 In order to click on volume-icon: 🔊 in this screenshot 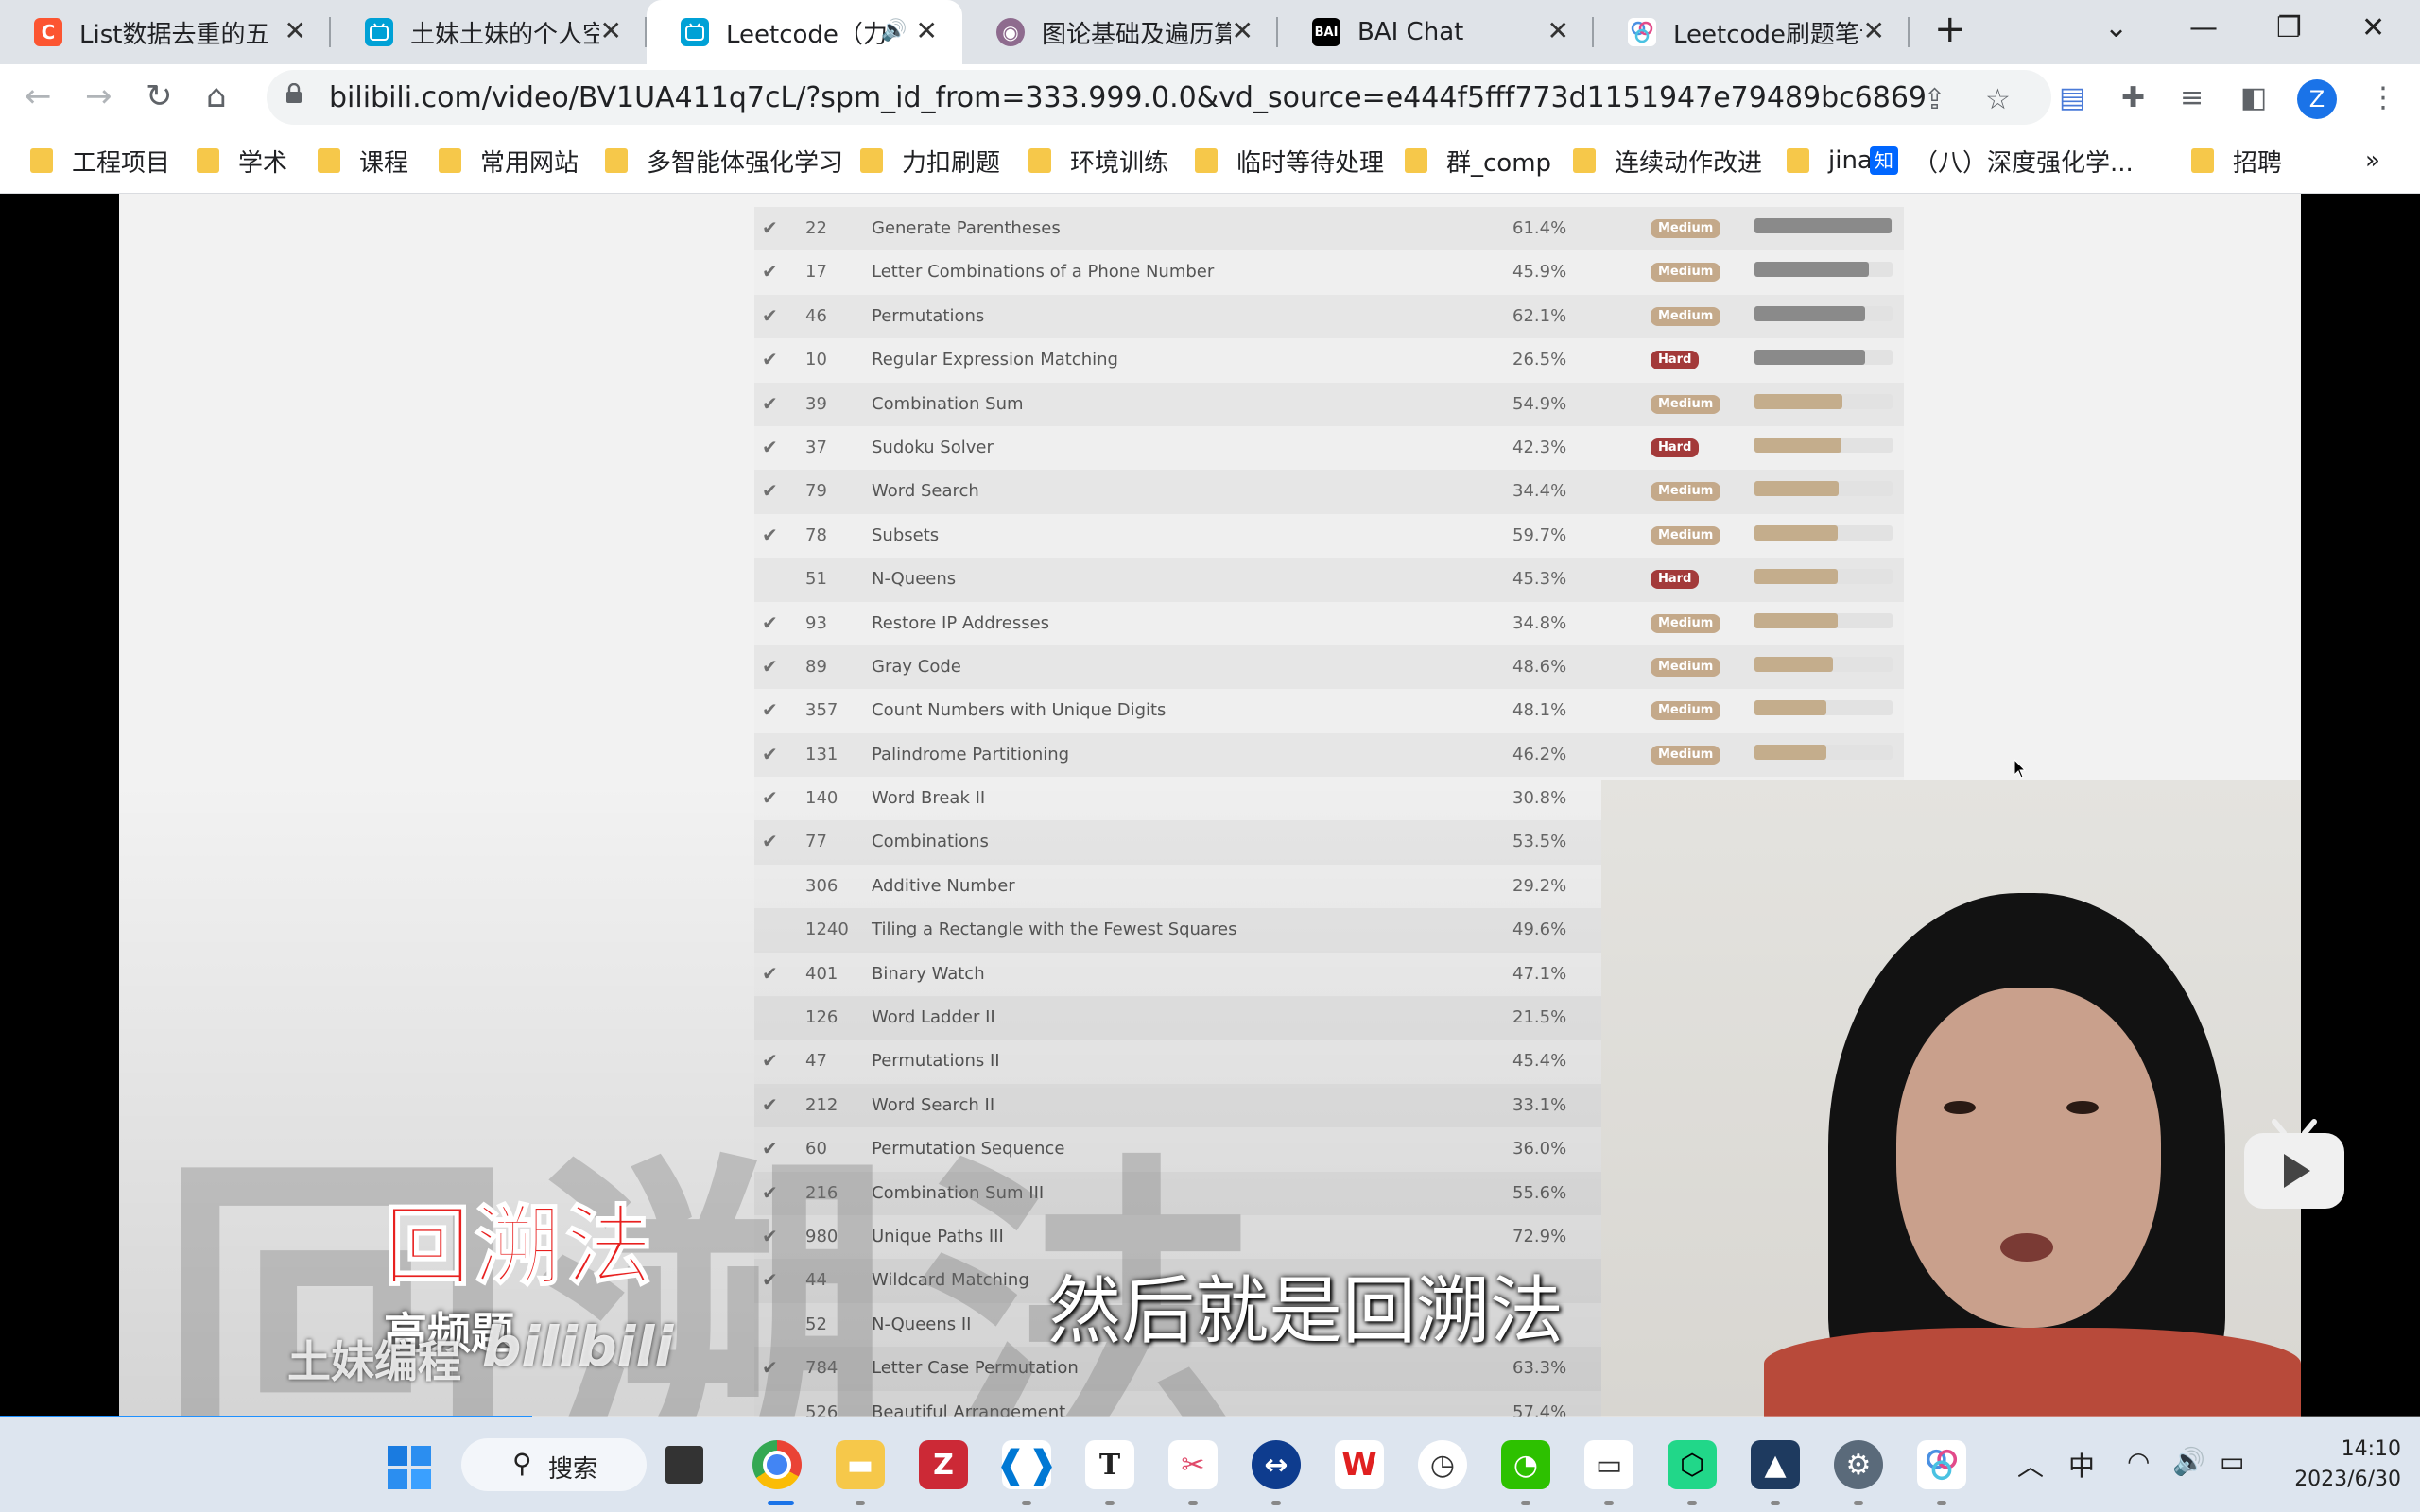, I will do `click(2188, 1461)`.